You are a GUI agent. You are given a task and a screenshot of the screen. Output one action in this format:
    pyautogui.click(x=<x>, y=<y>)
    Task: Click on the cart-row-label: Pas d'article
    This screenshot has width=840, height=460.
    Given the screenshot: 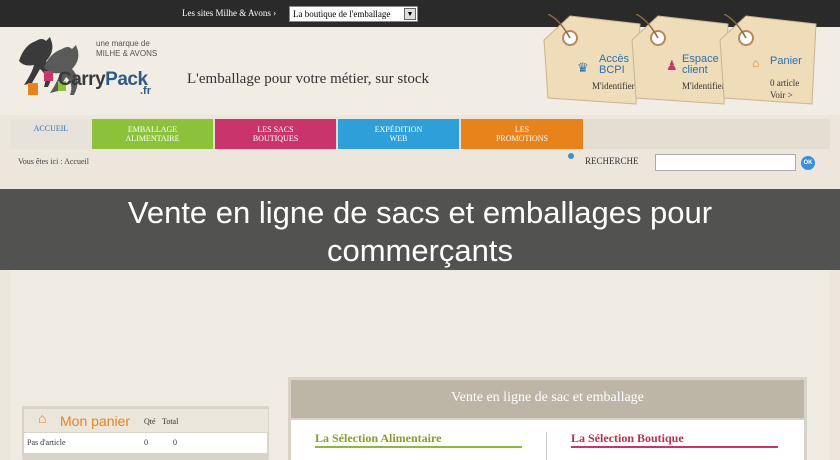 What is the action you would take?
    pyautogui.click(x=46, y=442)
    